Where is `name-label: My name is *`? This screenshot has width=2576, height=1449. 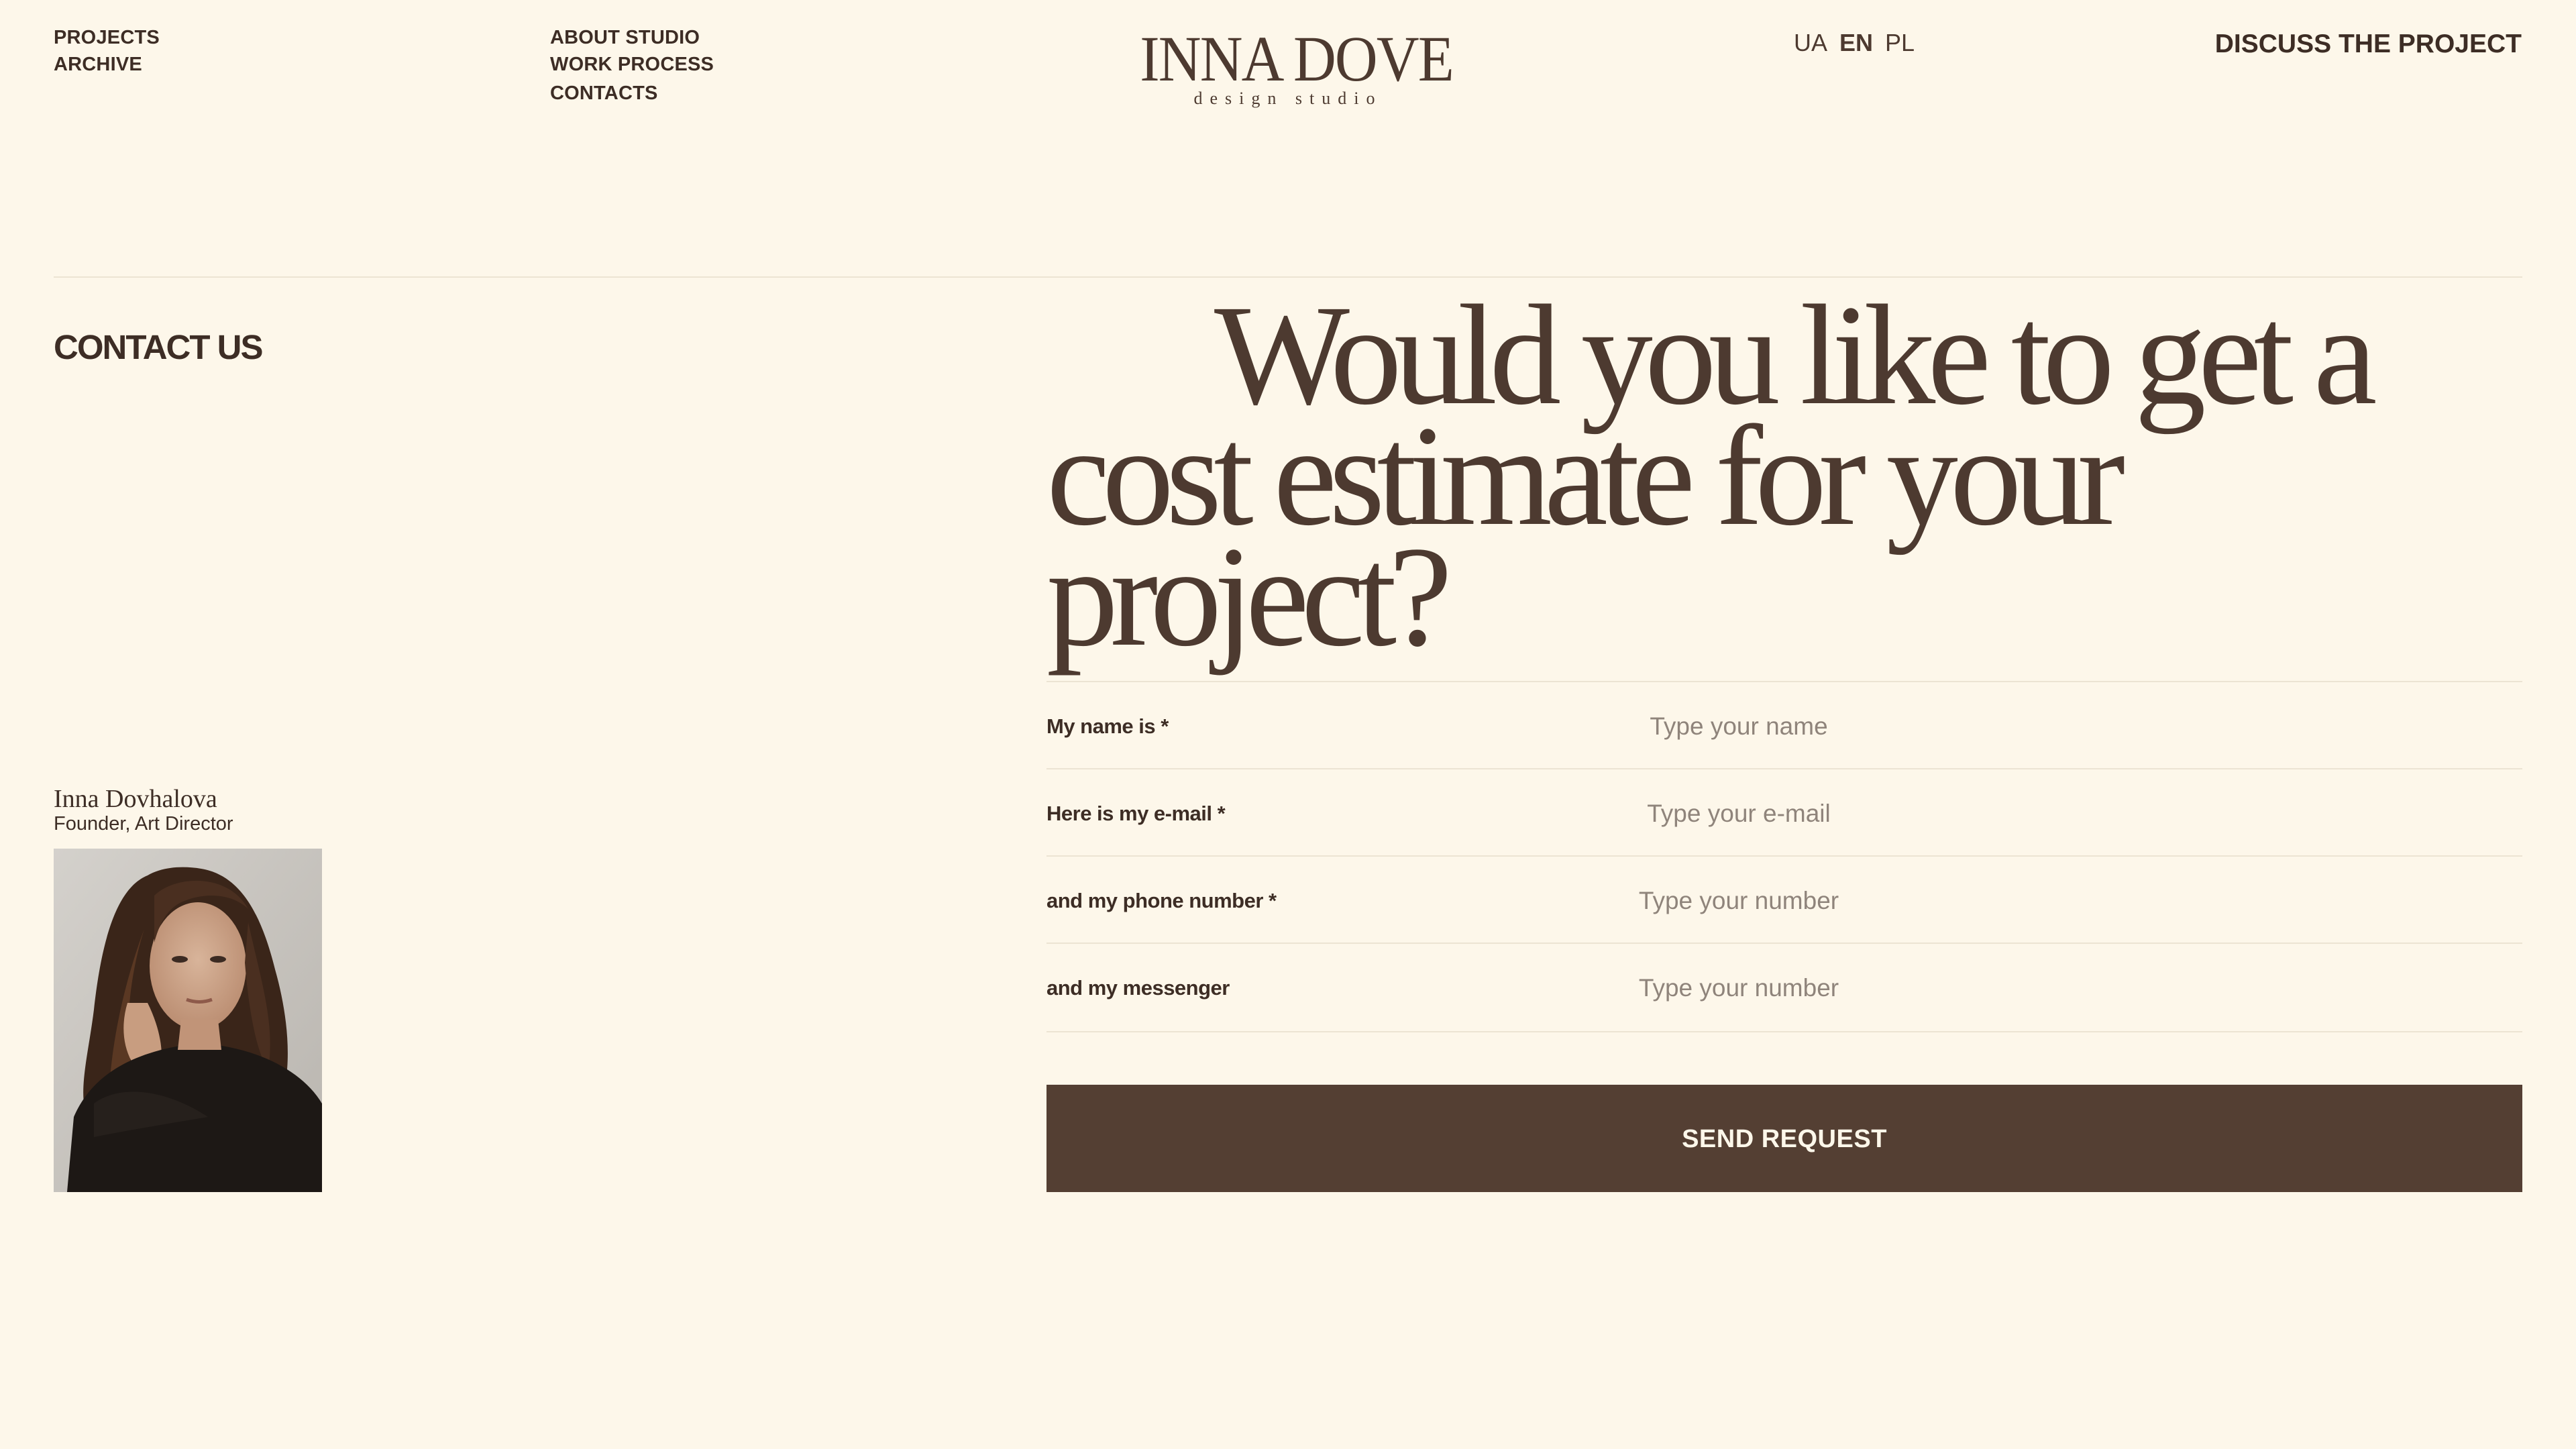
name-label: My name is * is located at coordinates (1107, 726).